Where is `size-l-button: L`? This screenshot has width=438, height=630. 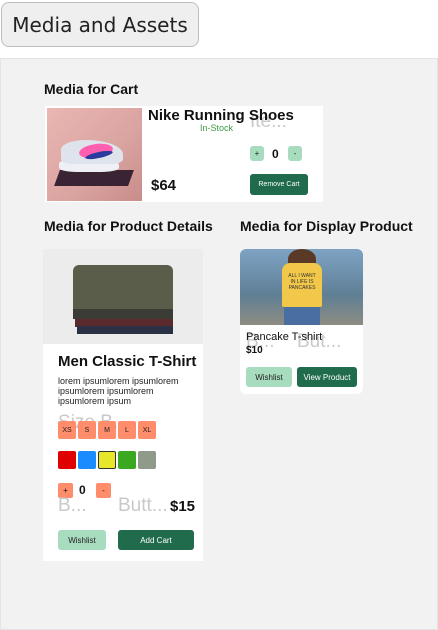 size-l-button: L is located at coordinates (127, 430).